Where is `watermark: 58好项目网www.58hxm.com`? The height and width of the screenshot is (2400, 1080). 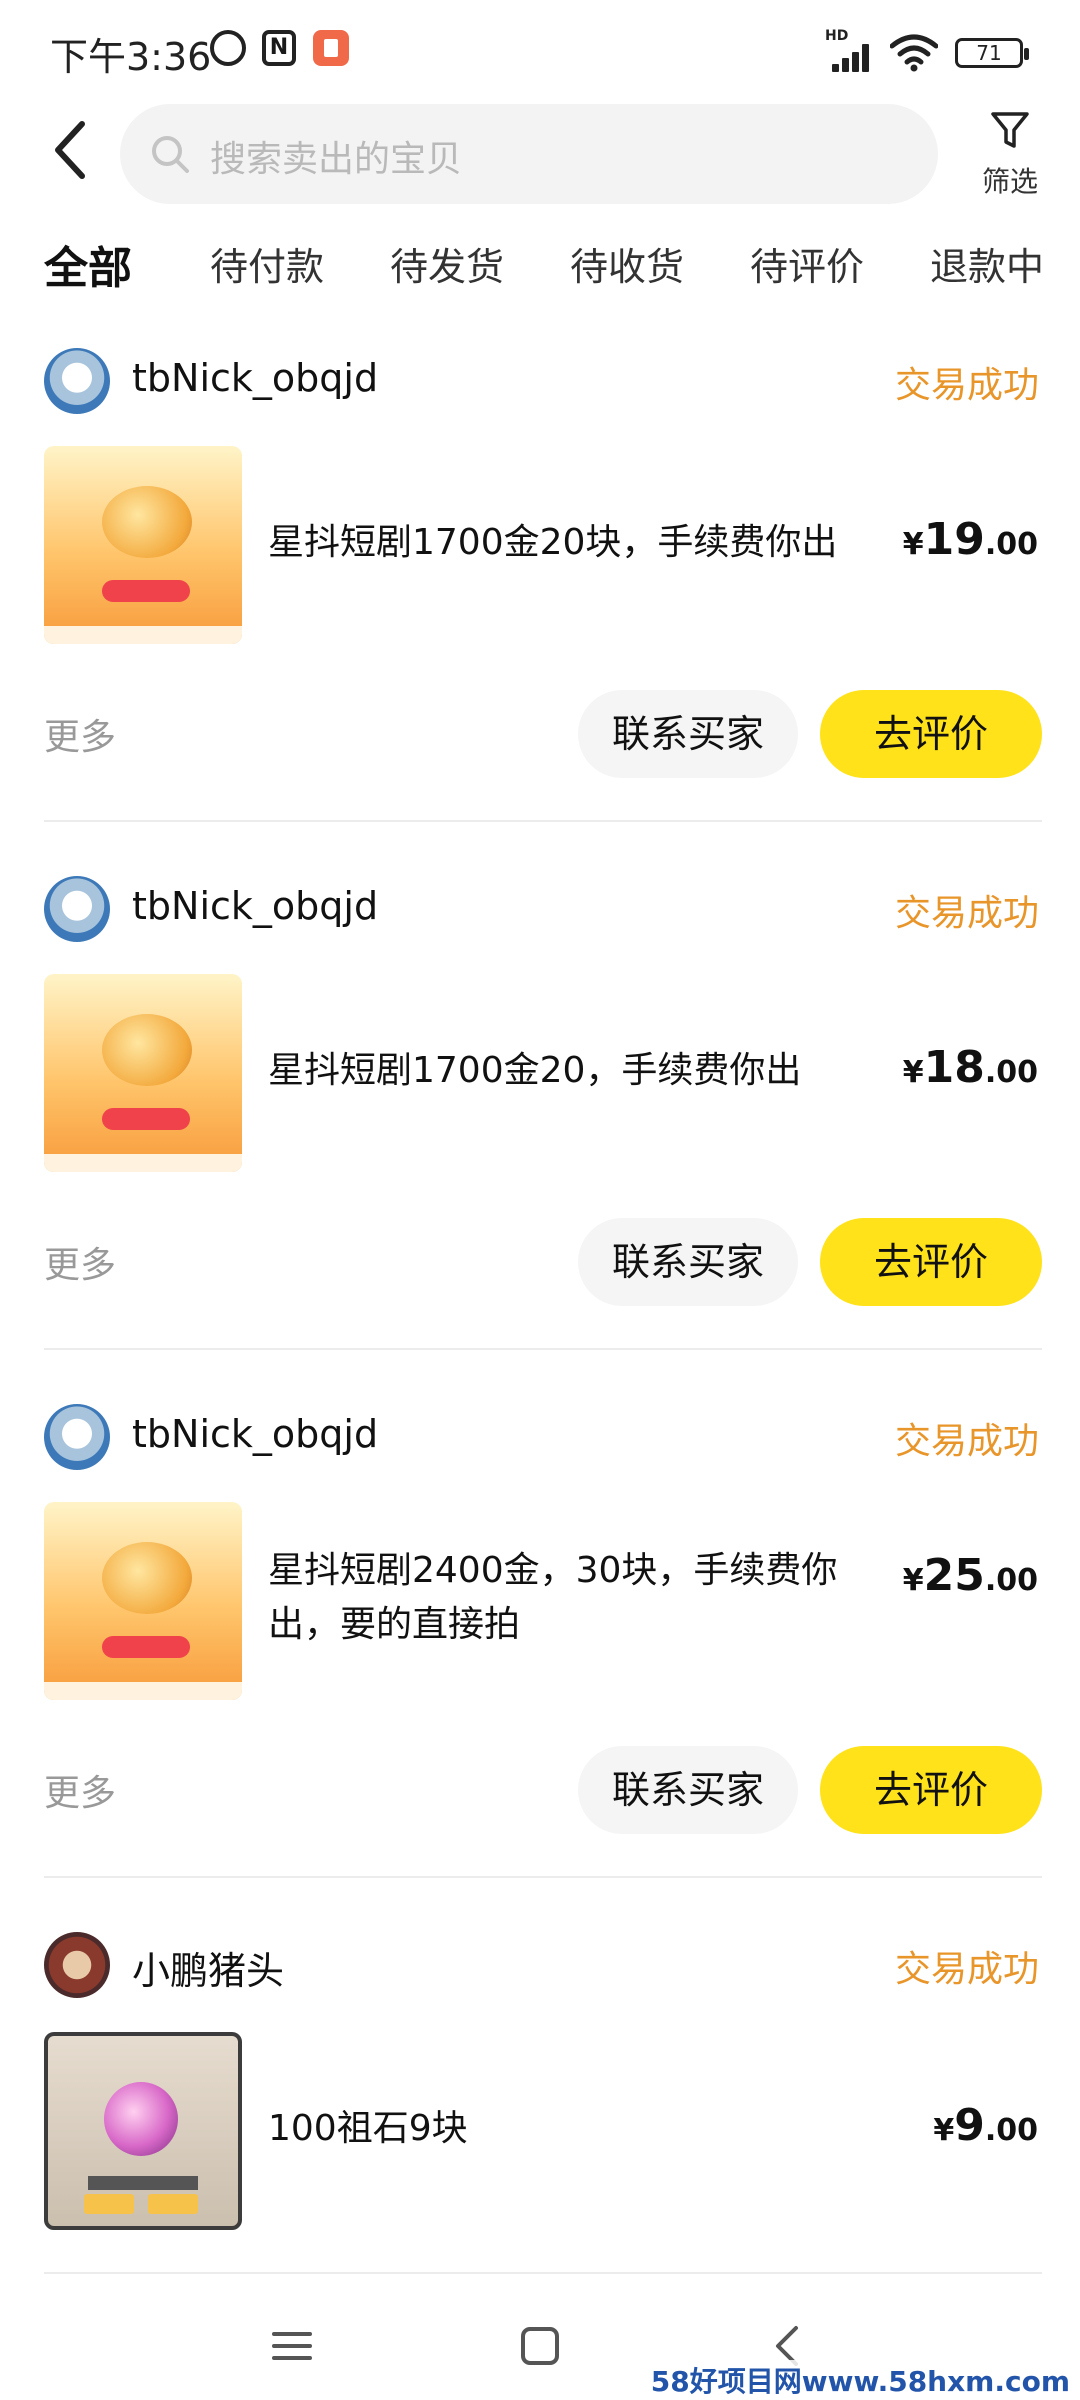
watermark: 58好项目网www.58hxm.com is located at coordinates (860, 2380).